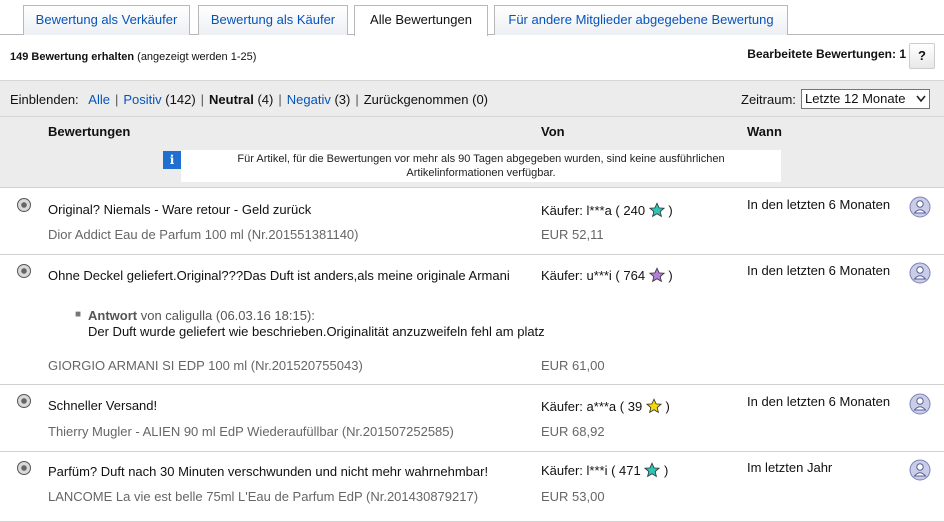  Describe the element at coordinates (593, 275) in the screenshot. I see `buyer-name: Käufer: u***i ( 764` at that location.